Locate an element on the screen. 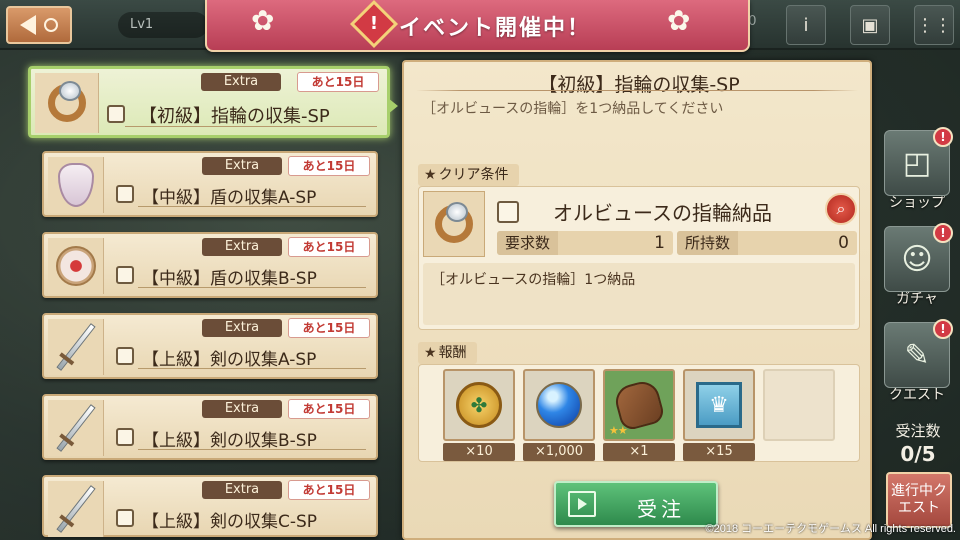 This screenshot has width=960, height=540. required-count-row: 要求数 1 is located at coordinates (585, 243).